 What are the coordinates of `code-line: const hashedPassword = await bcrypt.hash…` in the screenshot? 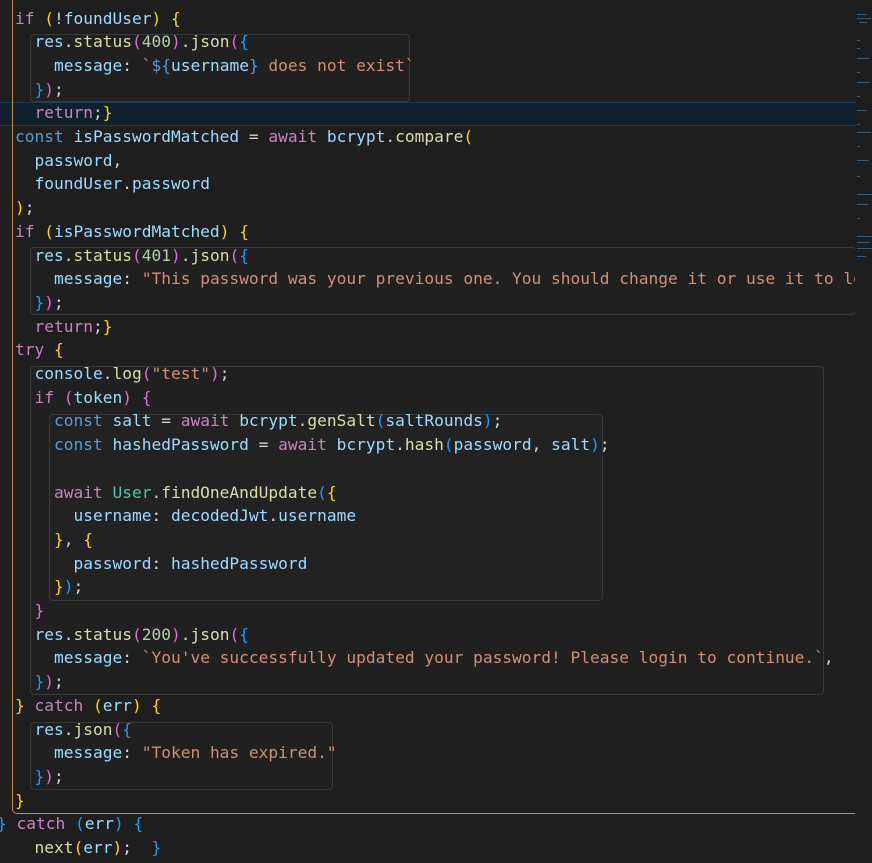 It's located at (312, 445).